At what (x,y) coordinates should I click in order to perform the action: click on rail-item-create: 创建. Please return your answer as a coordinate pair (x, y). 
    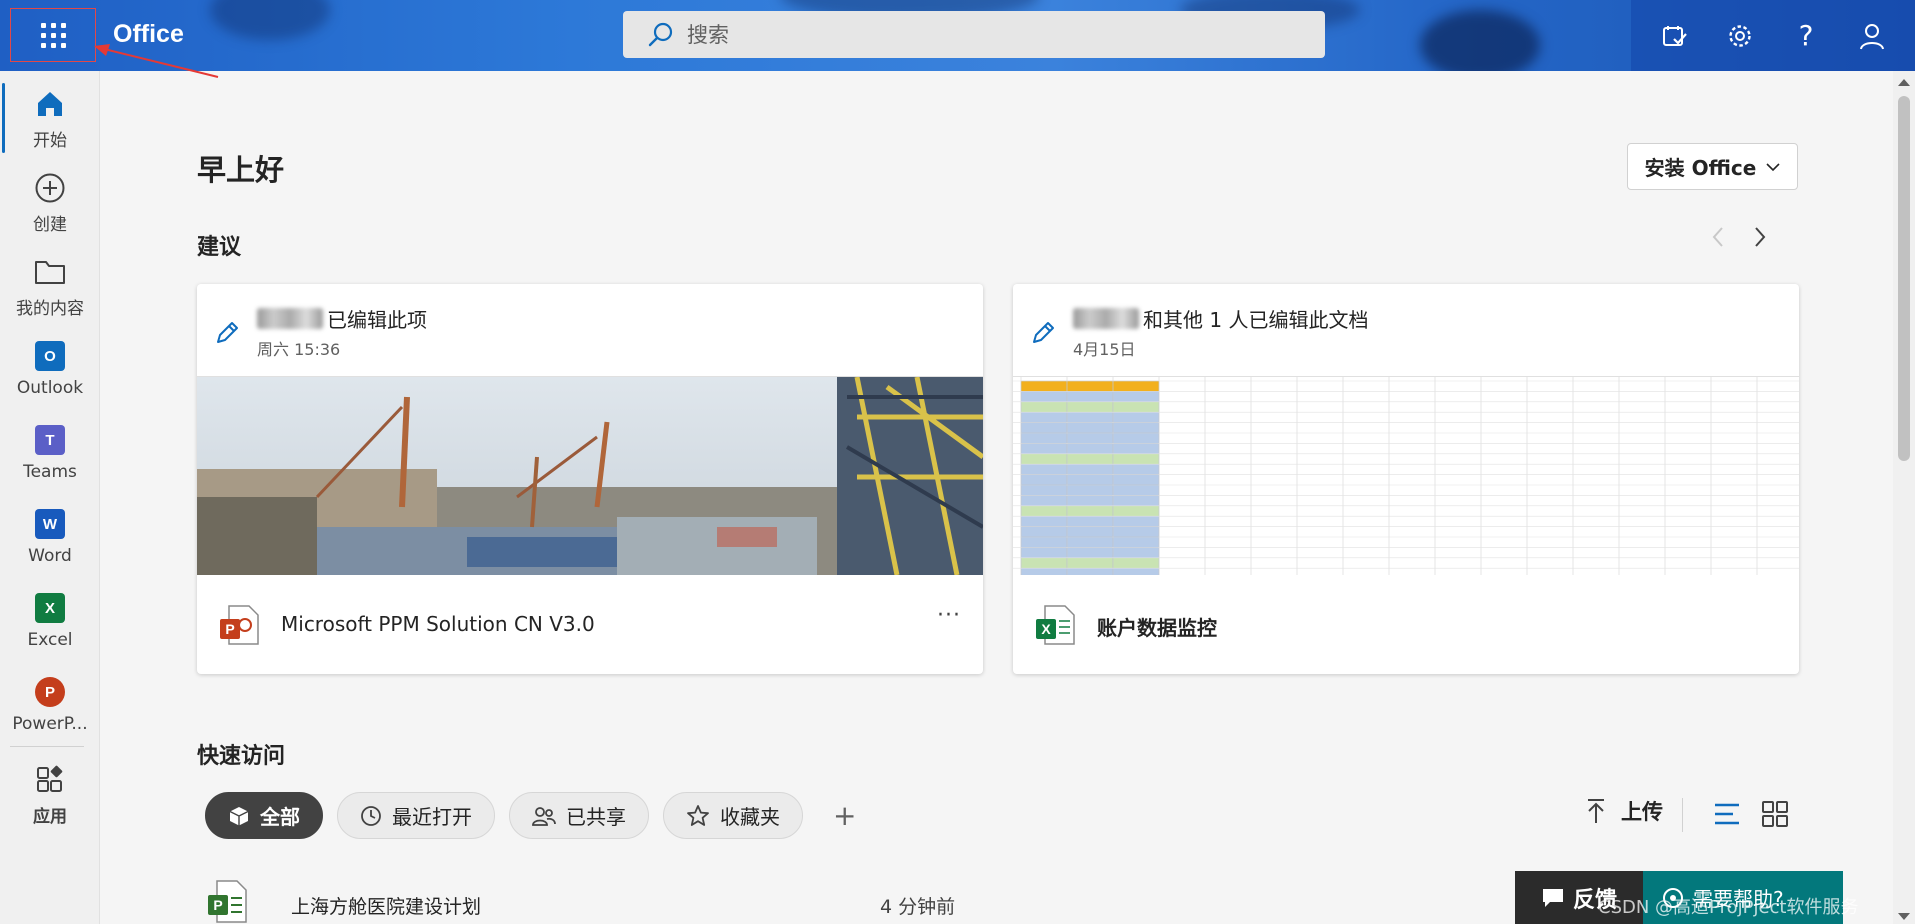
    Looking at the image, I should click on (50, 203).